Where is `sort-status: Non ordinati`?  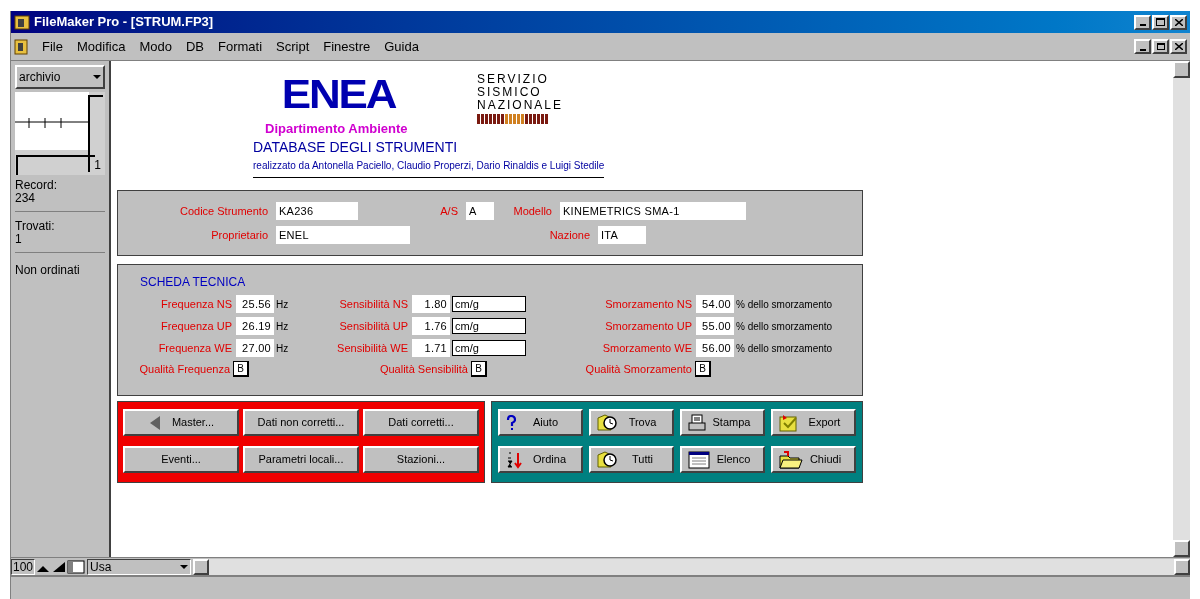 sort-status: Non ordinati is located at coordinates (48, 270).